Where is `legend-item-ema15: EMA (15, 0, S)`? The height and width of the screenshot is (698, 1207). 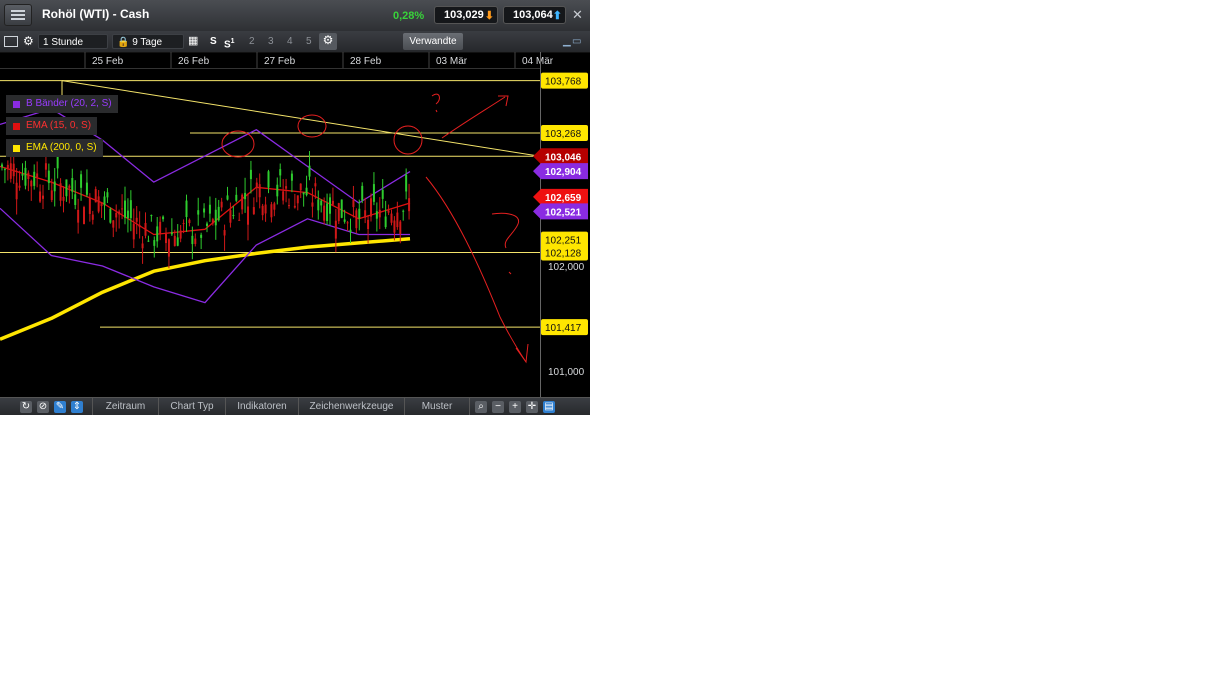 legend-item-ema15: EMA (15, 0, S) is located at coordinates (51, 126).